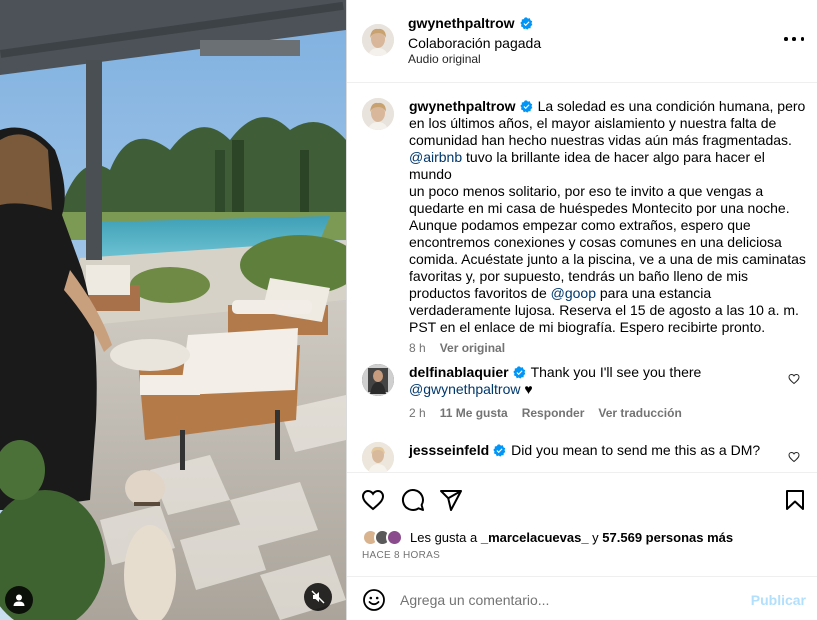 The height and width of the screenshot is (620, 817). I want to click on caption-line-text: La soledad es una condición humana, pero, so click(671, 106).